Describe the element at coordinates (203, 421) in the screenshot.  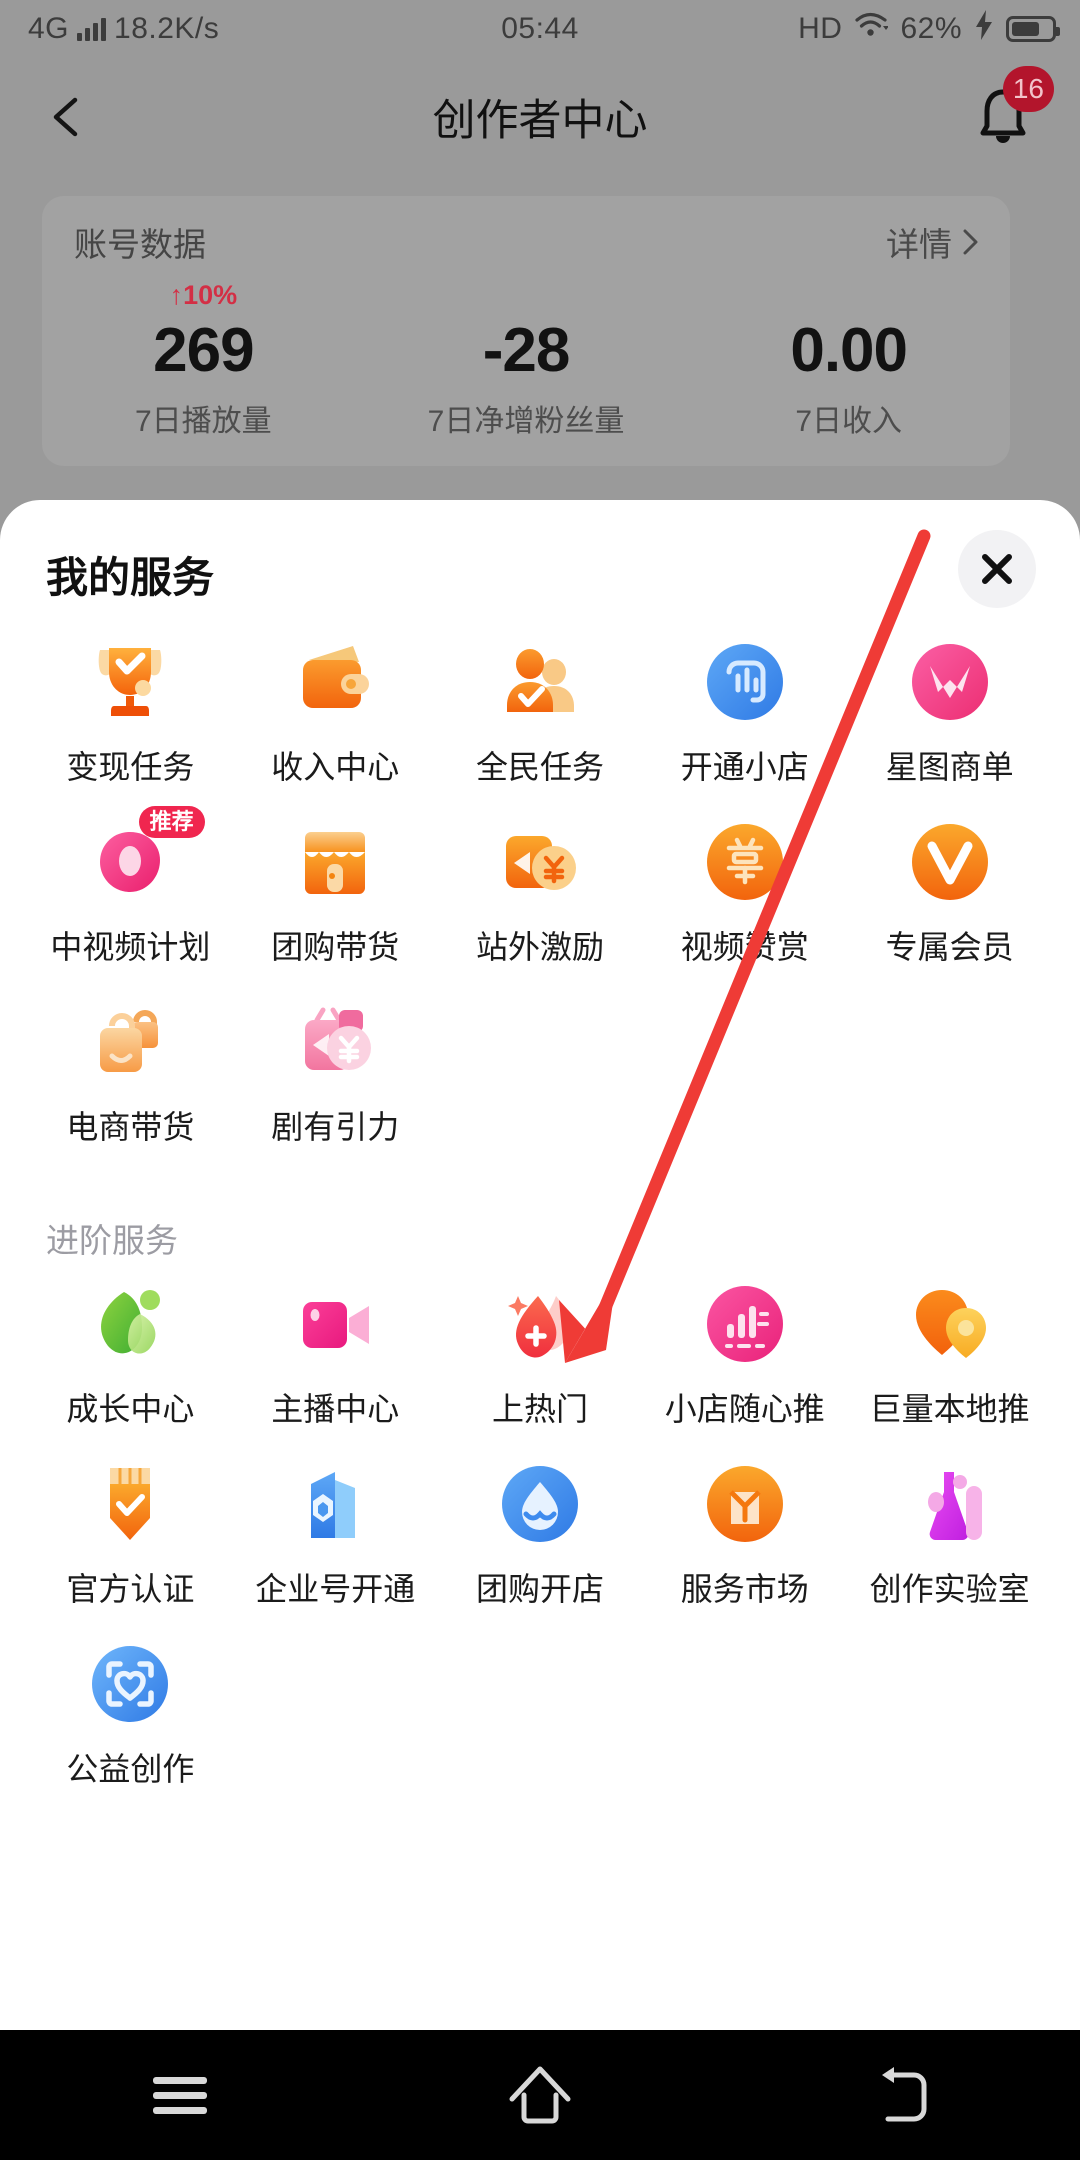
I see `stat-label: 7日播放量` at that location.